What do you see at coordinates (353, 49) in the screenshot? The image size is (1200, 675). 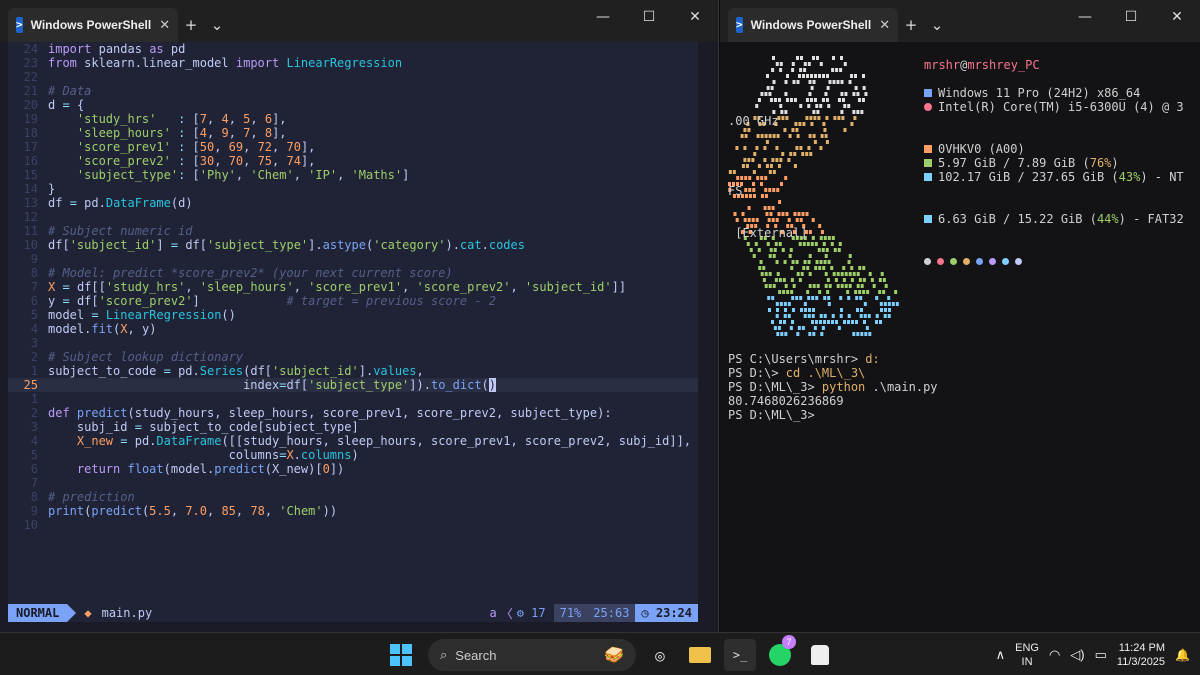 I see `code-line: 24 import pandas as pd` at bounding box center [353, 49].